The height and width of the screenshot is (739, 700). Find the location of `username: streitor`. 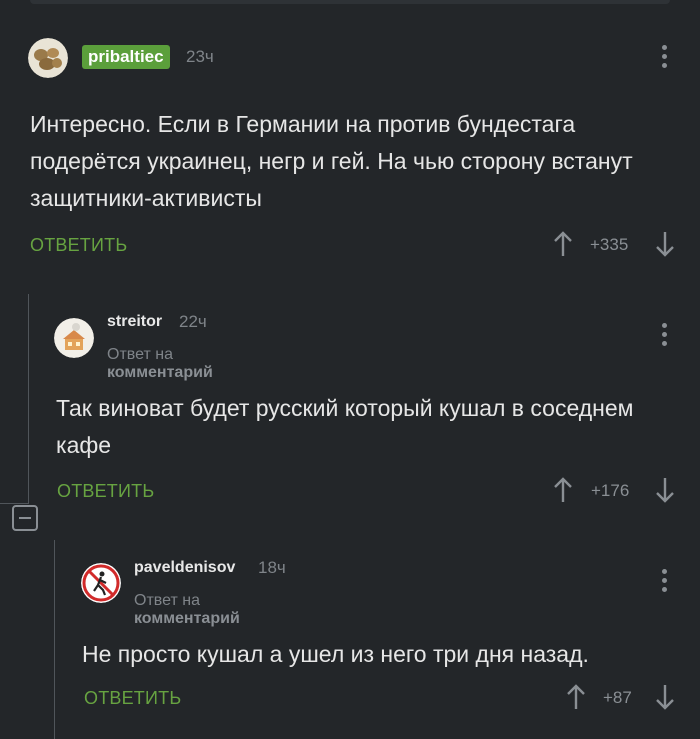

username: streitor is located at coordinates (134, 322).